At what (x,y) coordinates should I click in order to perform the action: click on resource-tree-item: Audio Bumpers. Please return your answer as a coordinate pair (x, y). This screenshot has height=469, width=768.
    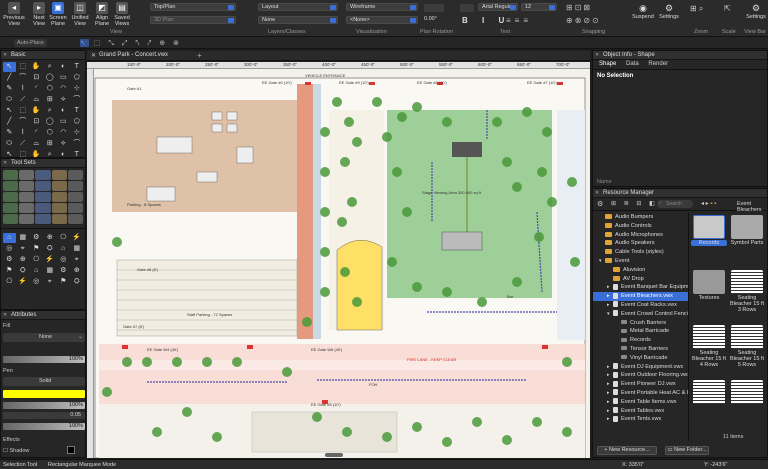
    Looking at the image, I should click on (640, 217).